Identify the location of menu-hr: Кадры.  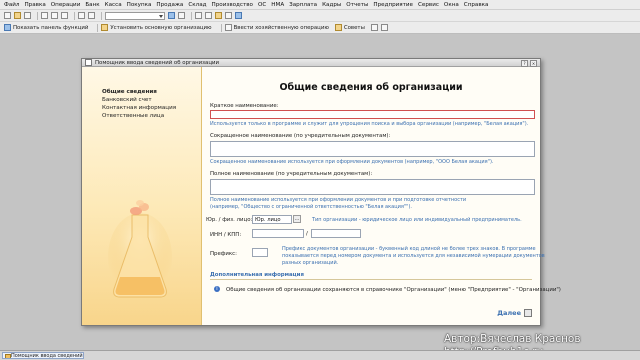
(331, 5).